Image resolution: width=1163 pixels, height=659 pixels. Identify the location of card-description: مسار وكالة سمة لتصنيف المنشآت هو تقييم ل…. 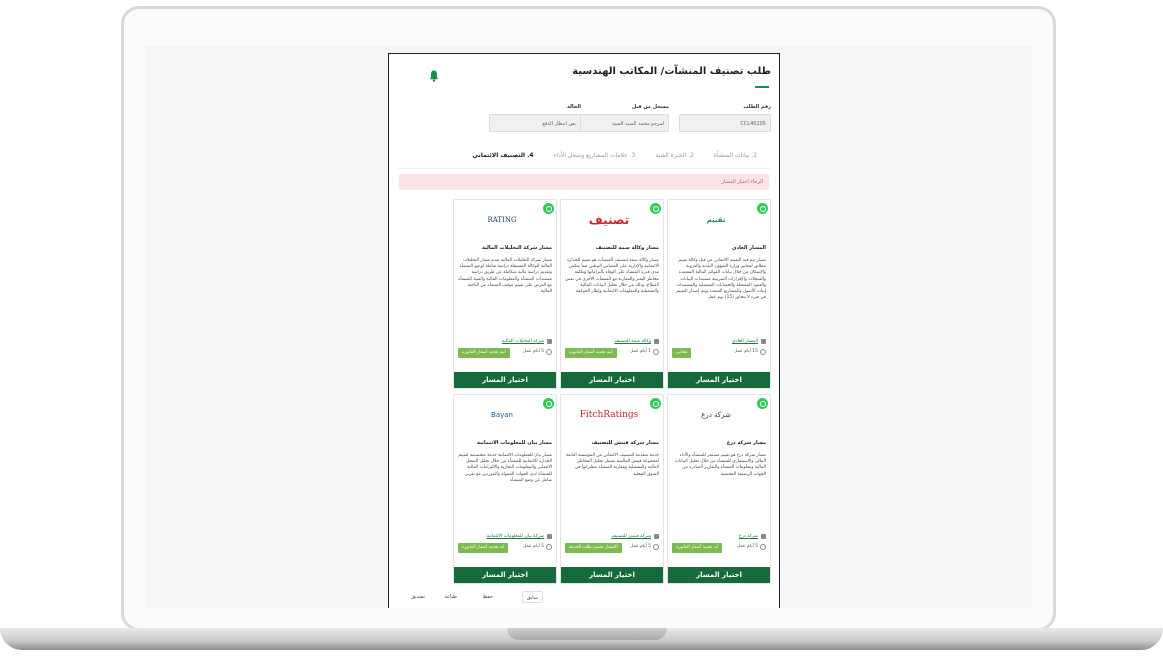
(612, 276).